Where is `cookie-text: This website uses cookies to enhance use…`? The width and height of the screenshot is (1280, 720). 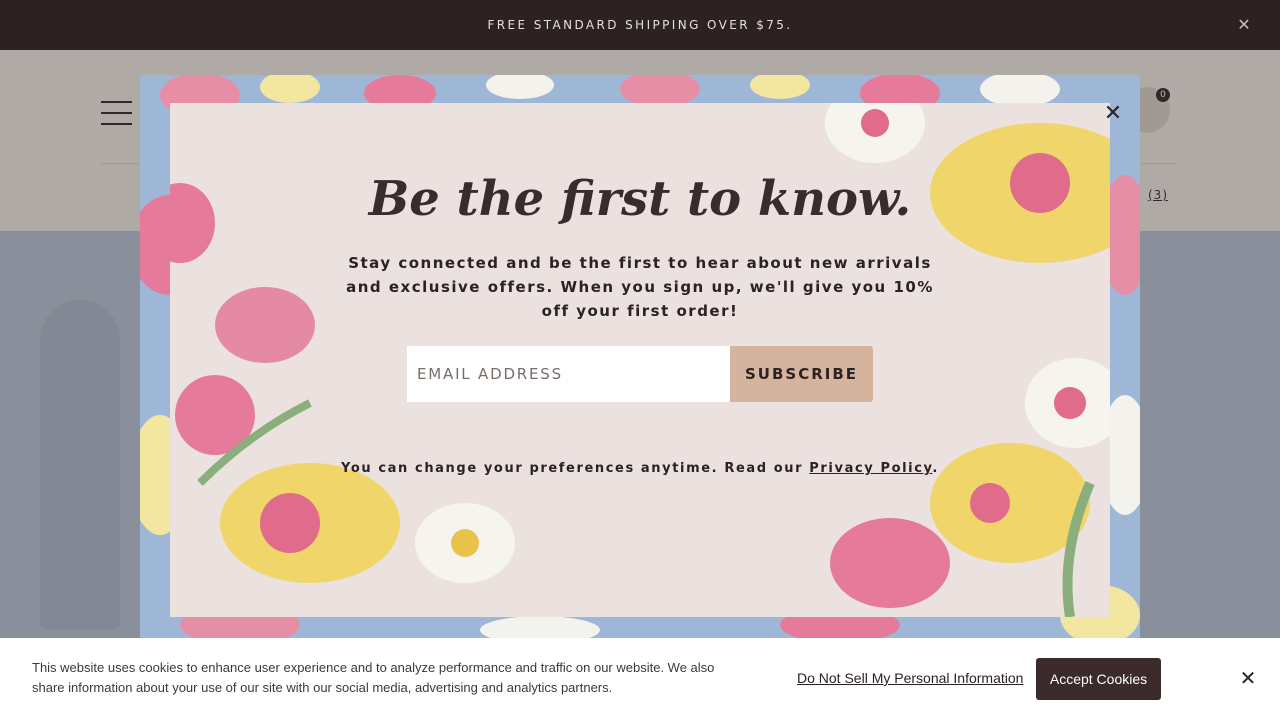
cookie-text: This website uses cookies to enhance use… is located at coordinates (373, 677).